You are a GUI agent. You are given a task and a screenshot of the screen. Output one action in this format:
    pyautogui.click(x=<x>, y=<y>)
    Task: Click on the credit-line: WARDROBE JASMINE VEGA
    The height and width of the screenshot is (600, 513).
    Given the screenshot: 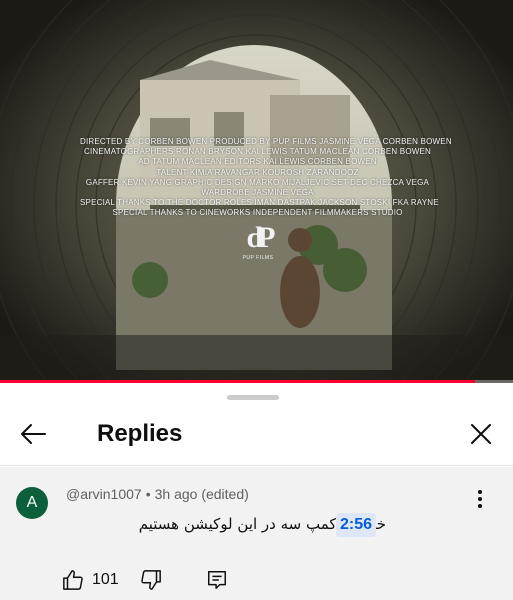 What is the action you would take?
    pyautogui.click(x=257, y=193)
    